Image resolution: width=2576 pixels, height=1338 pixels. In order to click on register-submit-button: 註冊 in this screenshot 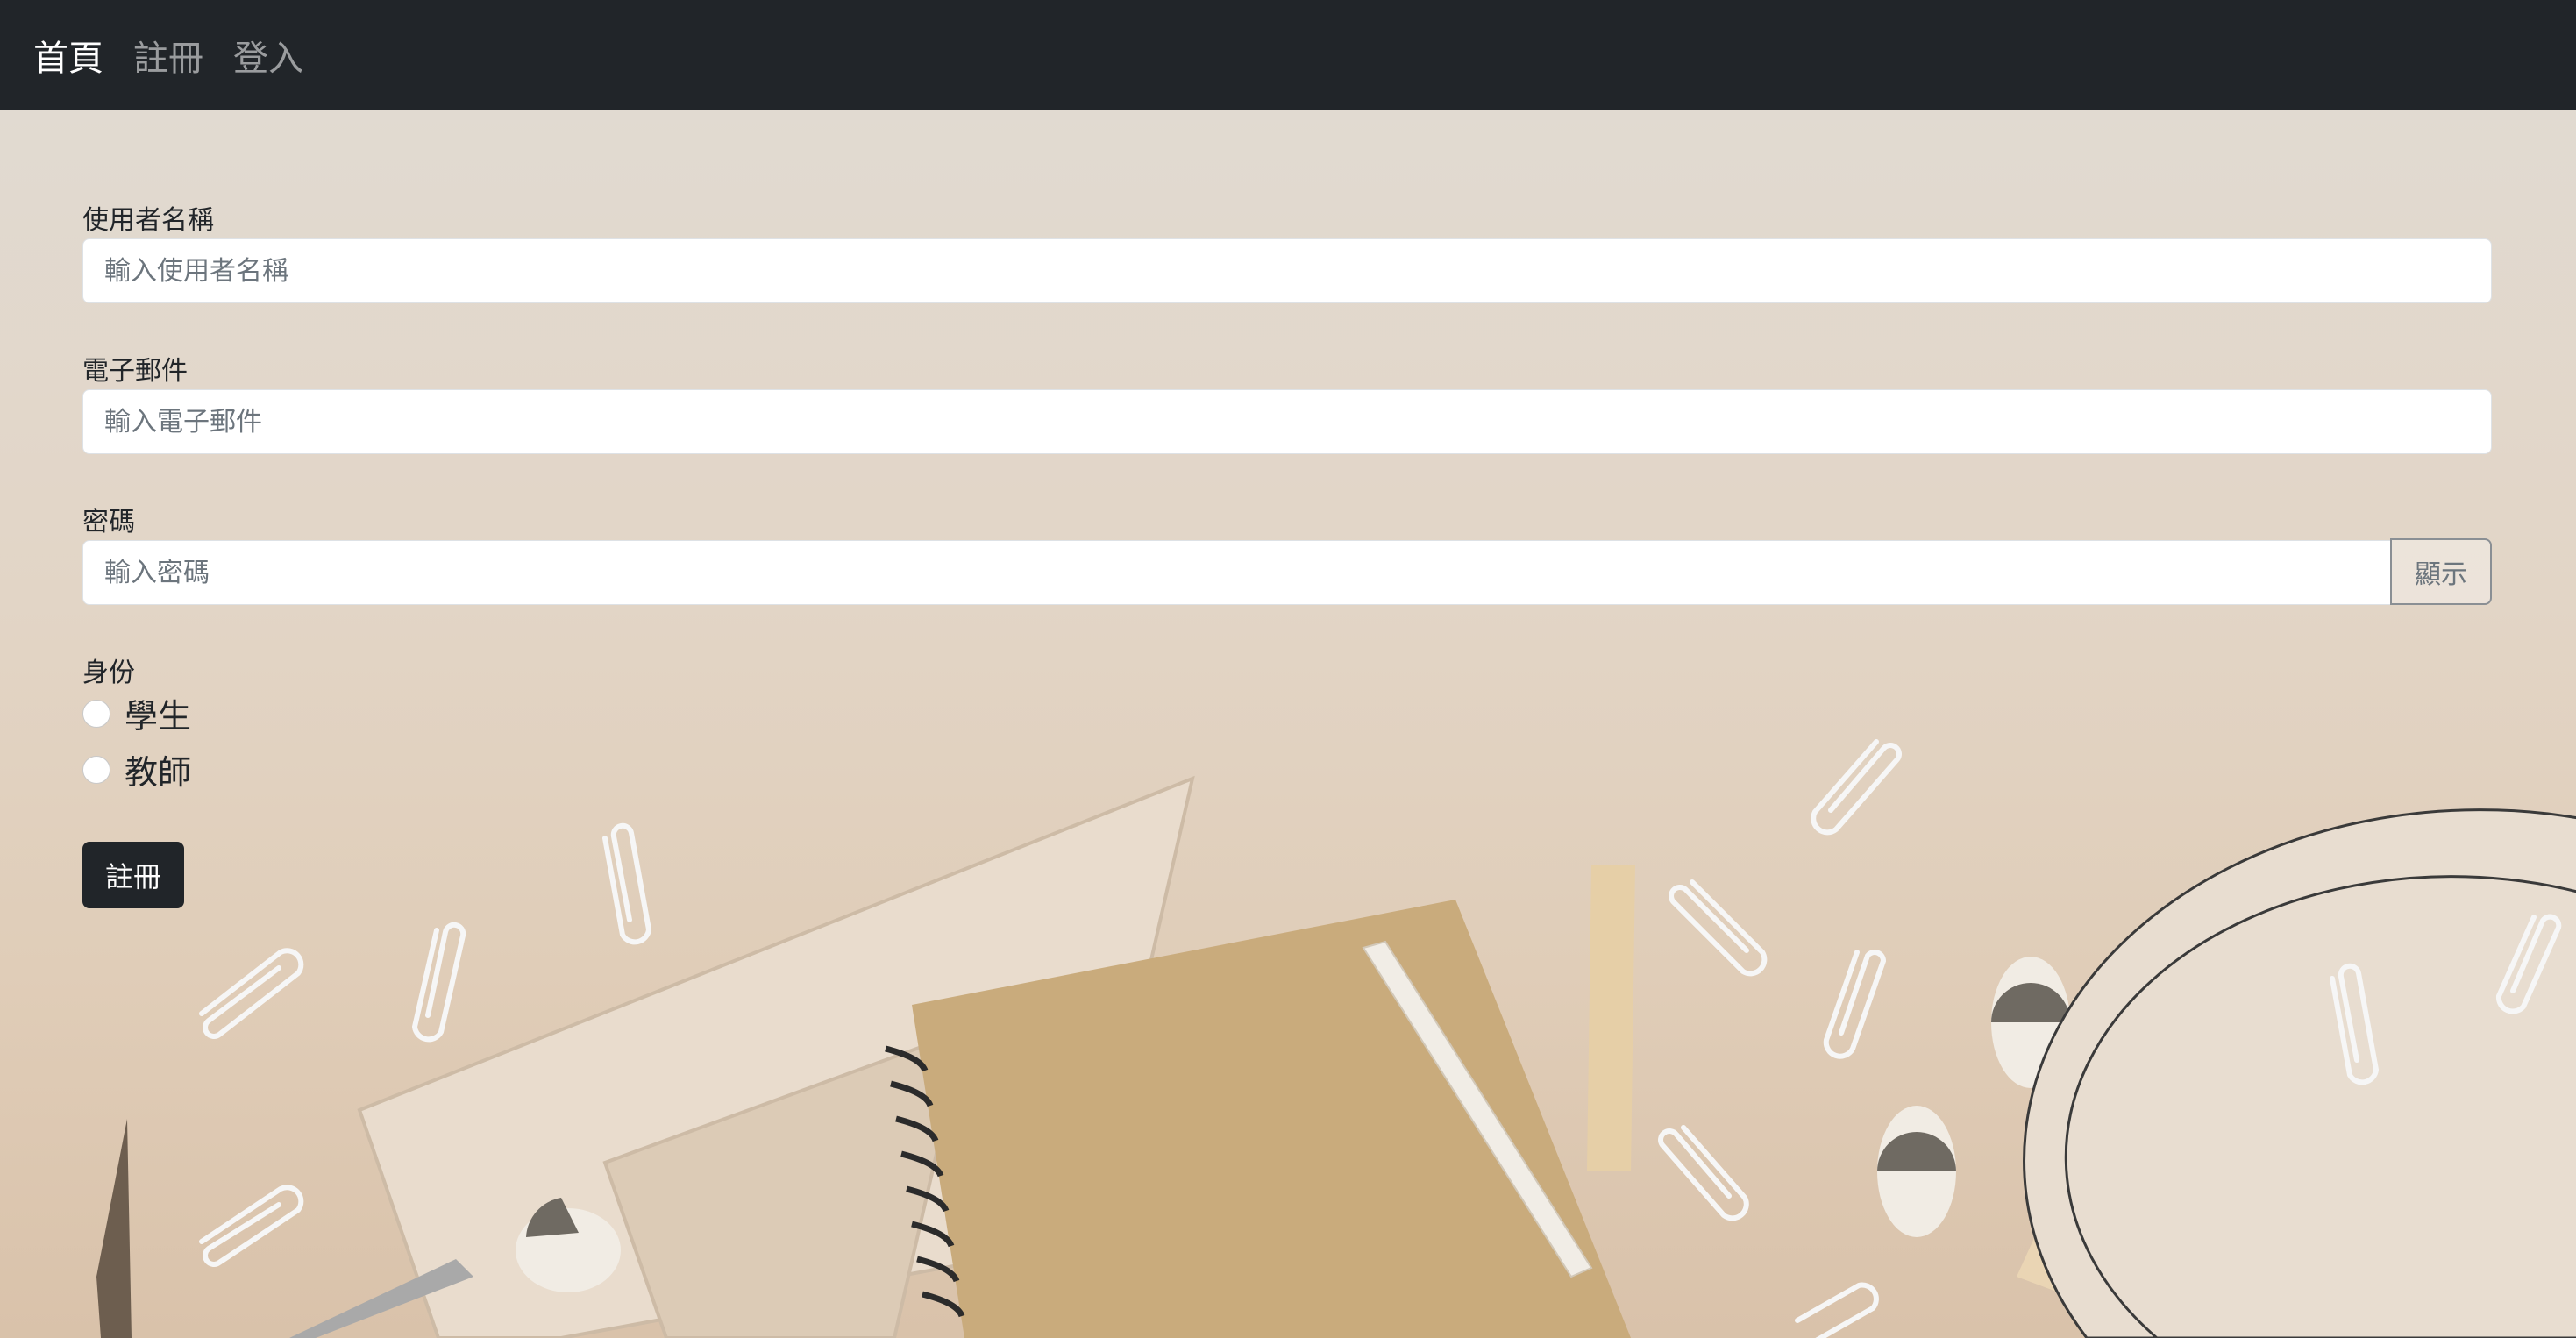, I will do `click(133, 875)`.